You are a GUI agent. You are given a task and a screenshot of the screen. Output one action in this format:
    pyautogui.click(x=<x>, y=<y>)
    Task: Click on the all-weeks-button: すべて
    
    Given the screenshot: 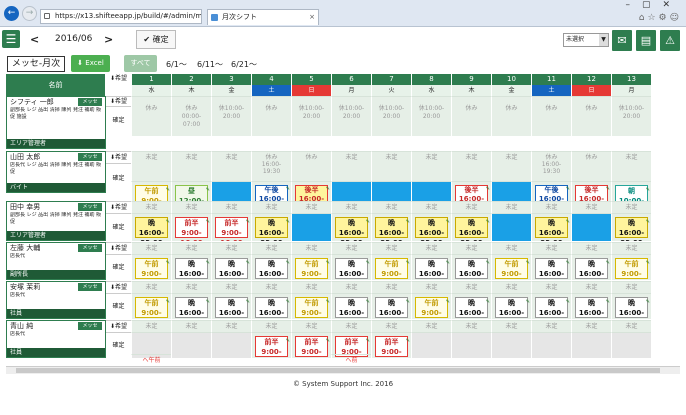 What is the action you would take?
    pyautogui.click(x=140, y=63)
    